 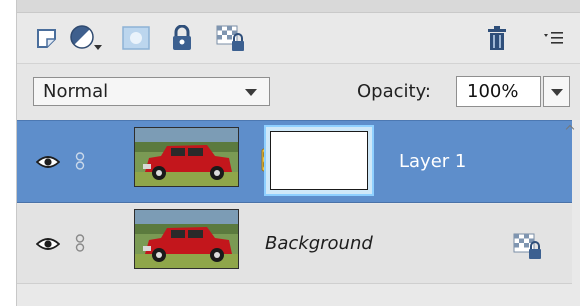 What do you see at coordinates (319, 243) in the screenshot?
I see `layer-name: Background` at bounding box center [319, 243].